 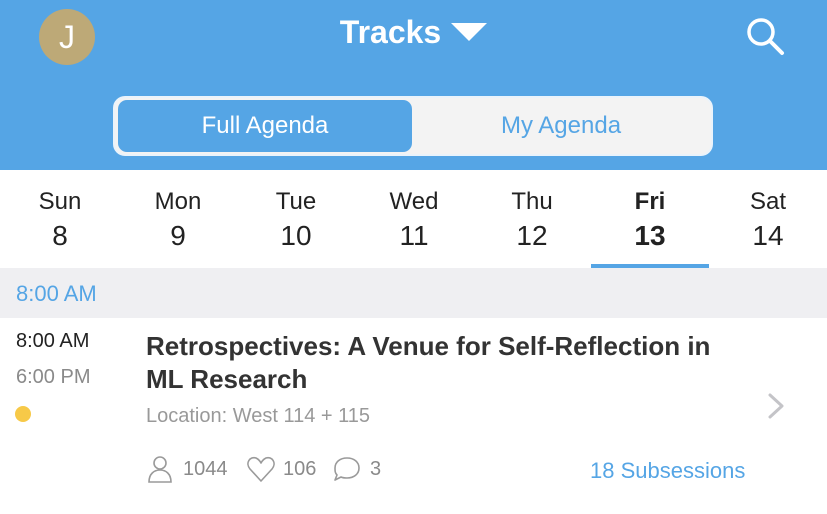 What do you see at coordinates (53, 377) in the screenshot?
I see `session-end-time: 6:00 PM` at bounding box center [53, 377].